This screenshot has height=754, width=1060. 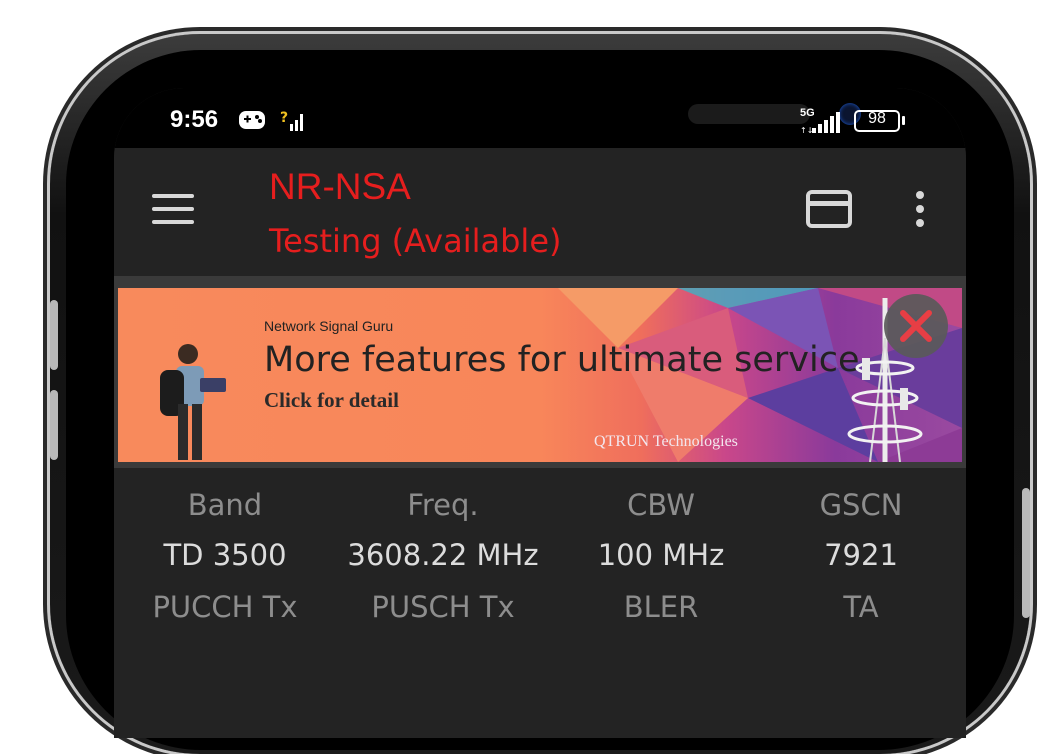 I want to click on close-icon, so click(x=916, y=326).